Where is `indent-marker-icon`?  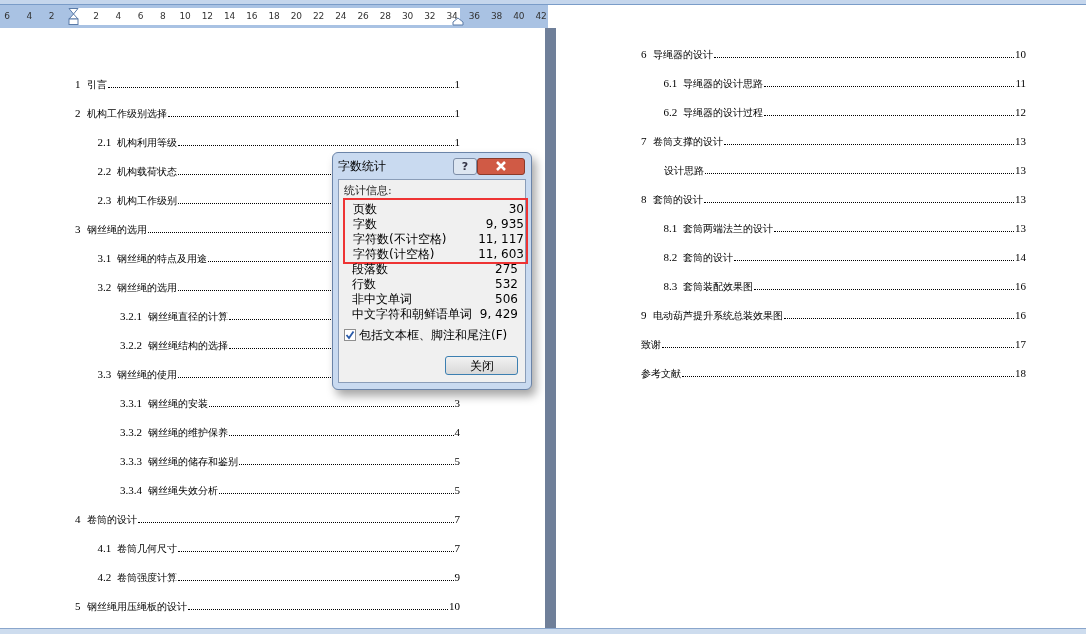 indent-marker-icon is located at coordinates (74, 16).